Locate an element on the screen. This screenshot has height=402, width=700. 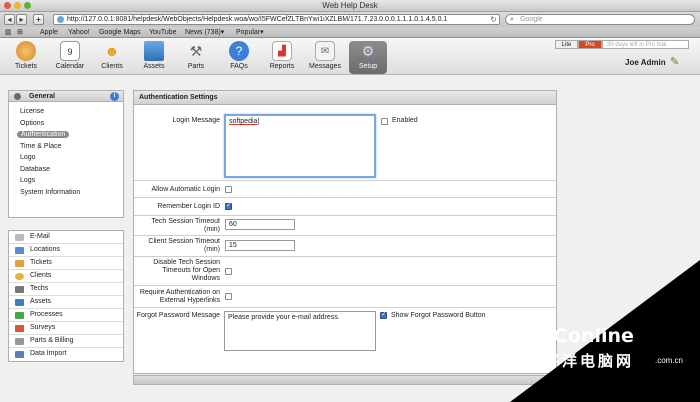
login-message-text: softpedia is located at coordinates (243, 121).